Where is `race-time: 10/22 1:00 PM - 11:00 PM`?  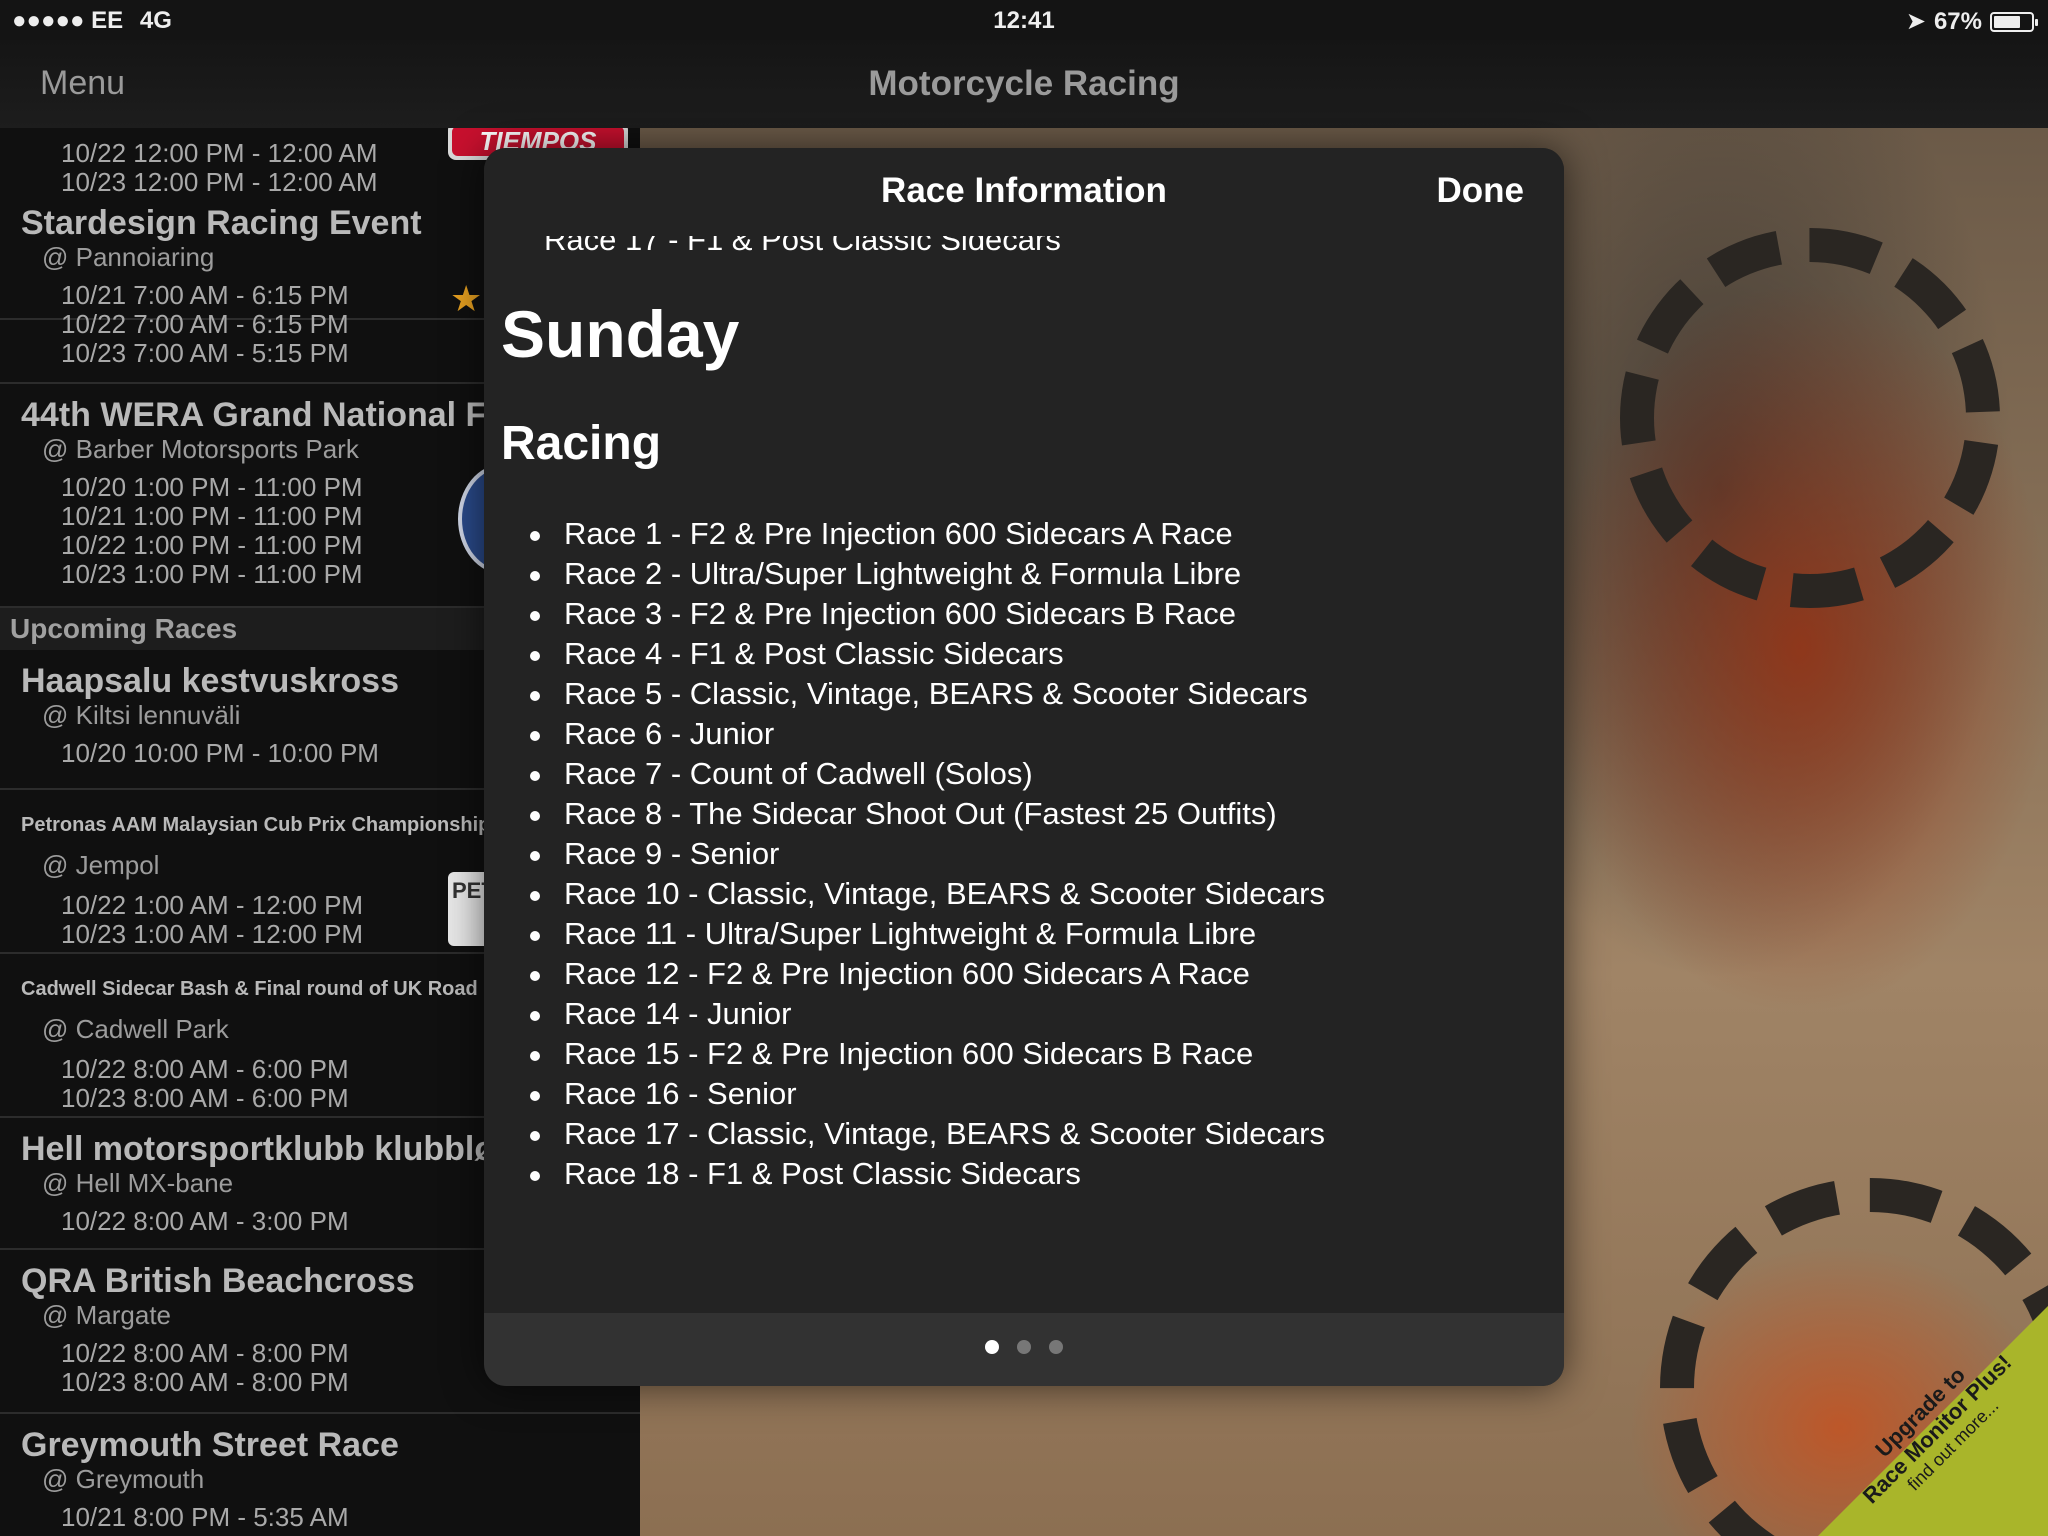
race-time: 10/22 1:00 PM - 11:00 PM is located at coordinates (212, 545).